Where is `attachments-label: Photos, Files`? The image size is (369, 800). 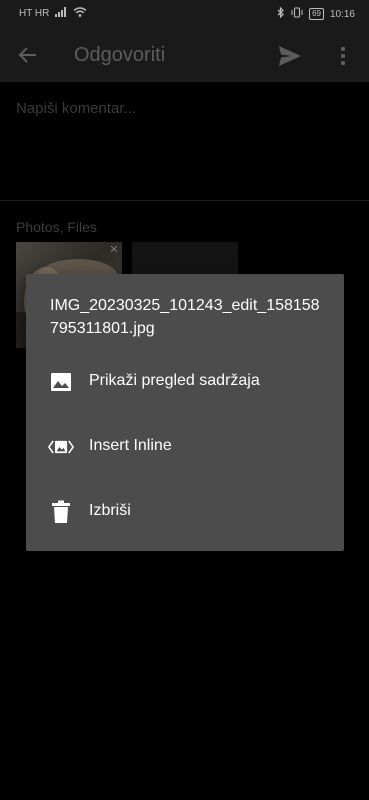
attachments-label: Photos, Files is located at coordinates (56, 227).